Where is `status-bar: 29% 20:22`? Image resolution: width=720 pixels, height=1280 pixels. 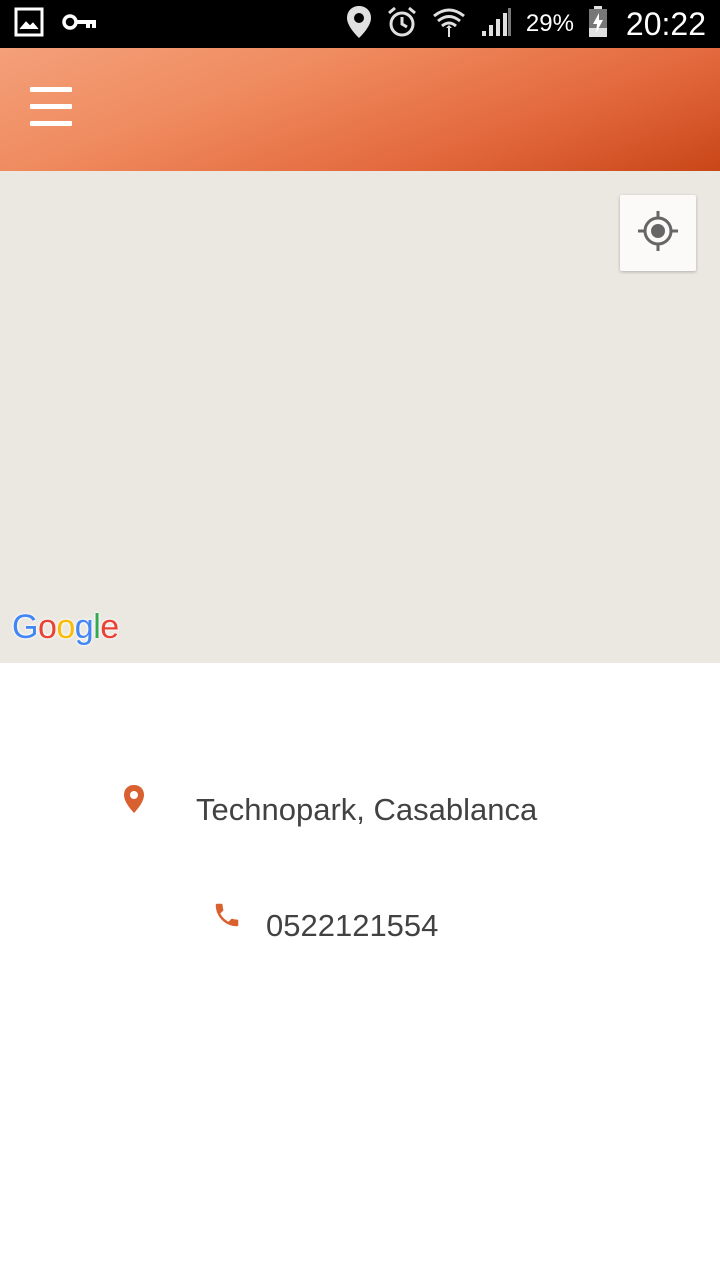
status-bar: 29% 20:22 is located at coordinates (360, 24).